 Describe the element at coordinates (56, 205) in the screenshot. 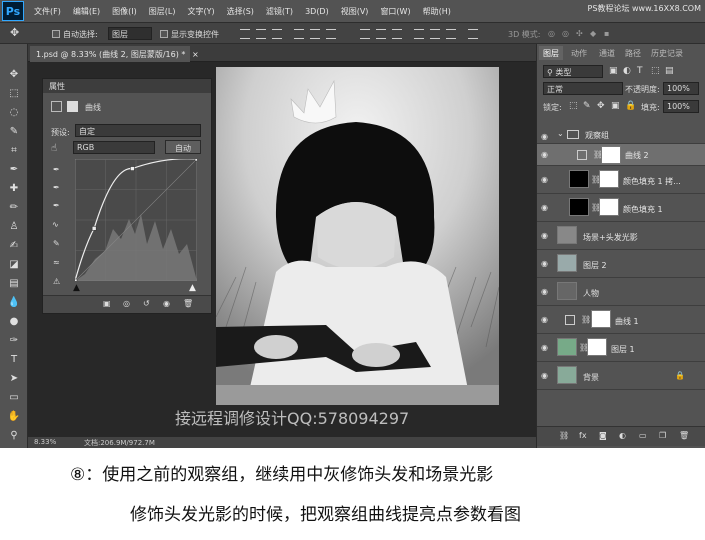

I see `eyedropper-white-icon: ✒` at that location.